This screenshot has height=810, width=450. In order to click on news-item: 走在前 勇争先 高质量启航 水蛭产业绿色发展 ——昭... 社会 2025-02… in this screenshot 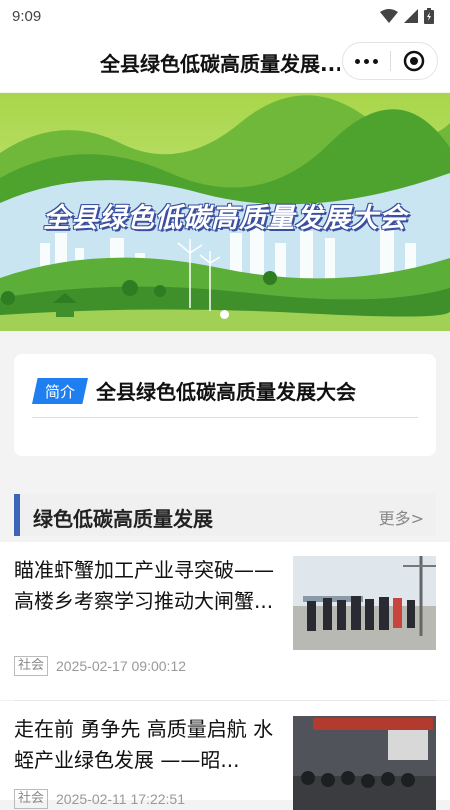, I will do `click(225, 755)`.